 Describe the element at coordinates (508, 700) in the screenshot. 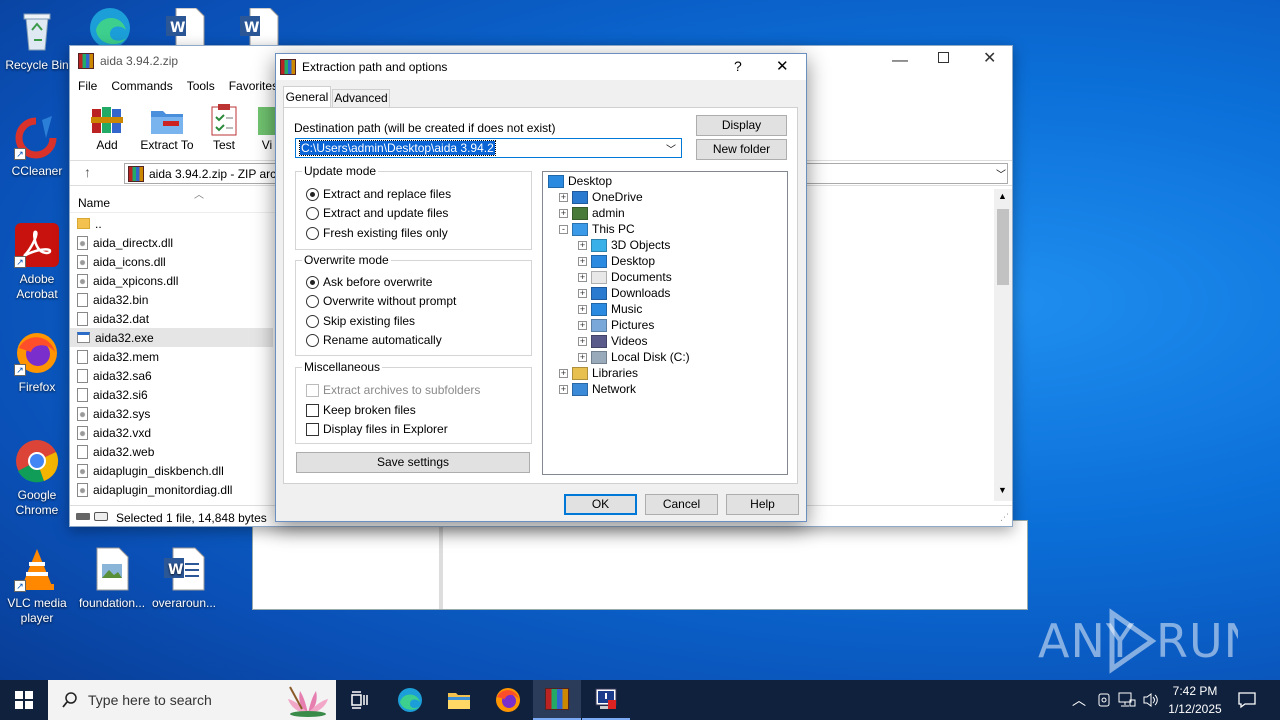

I see `taskbar-firefox` at that location.